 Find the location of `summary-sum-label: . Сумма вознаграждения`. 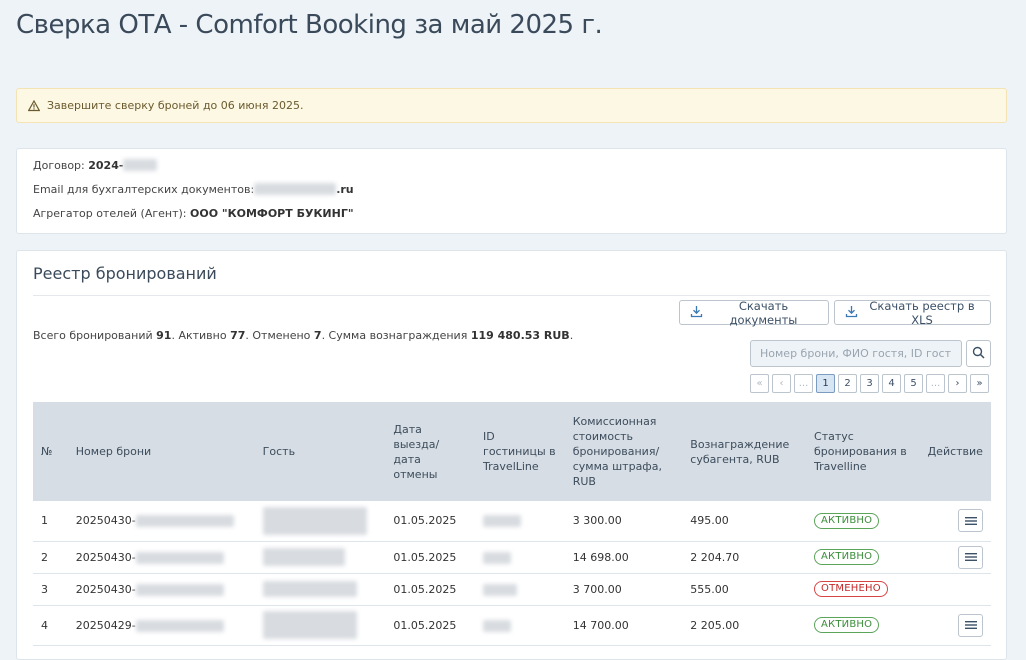

summary-sum-label: . Сумма вознаграждения is located at coordinates (394, 335).